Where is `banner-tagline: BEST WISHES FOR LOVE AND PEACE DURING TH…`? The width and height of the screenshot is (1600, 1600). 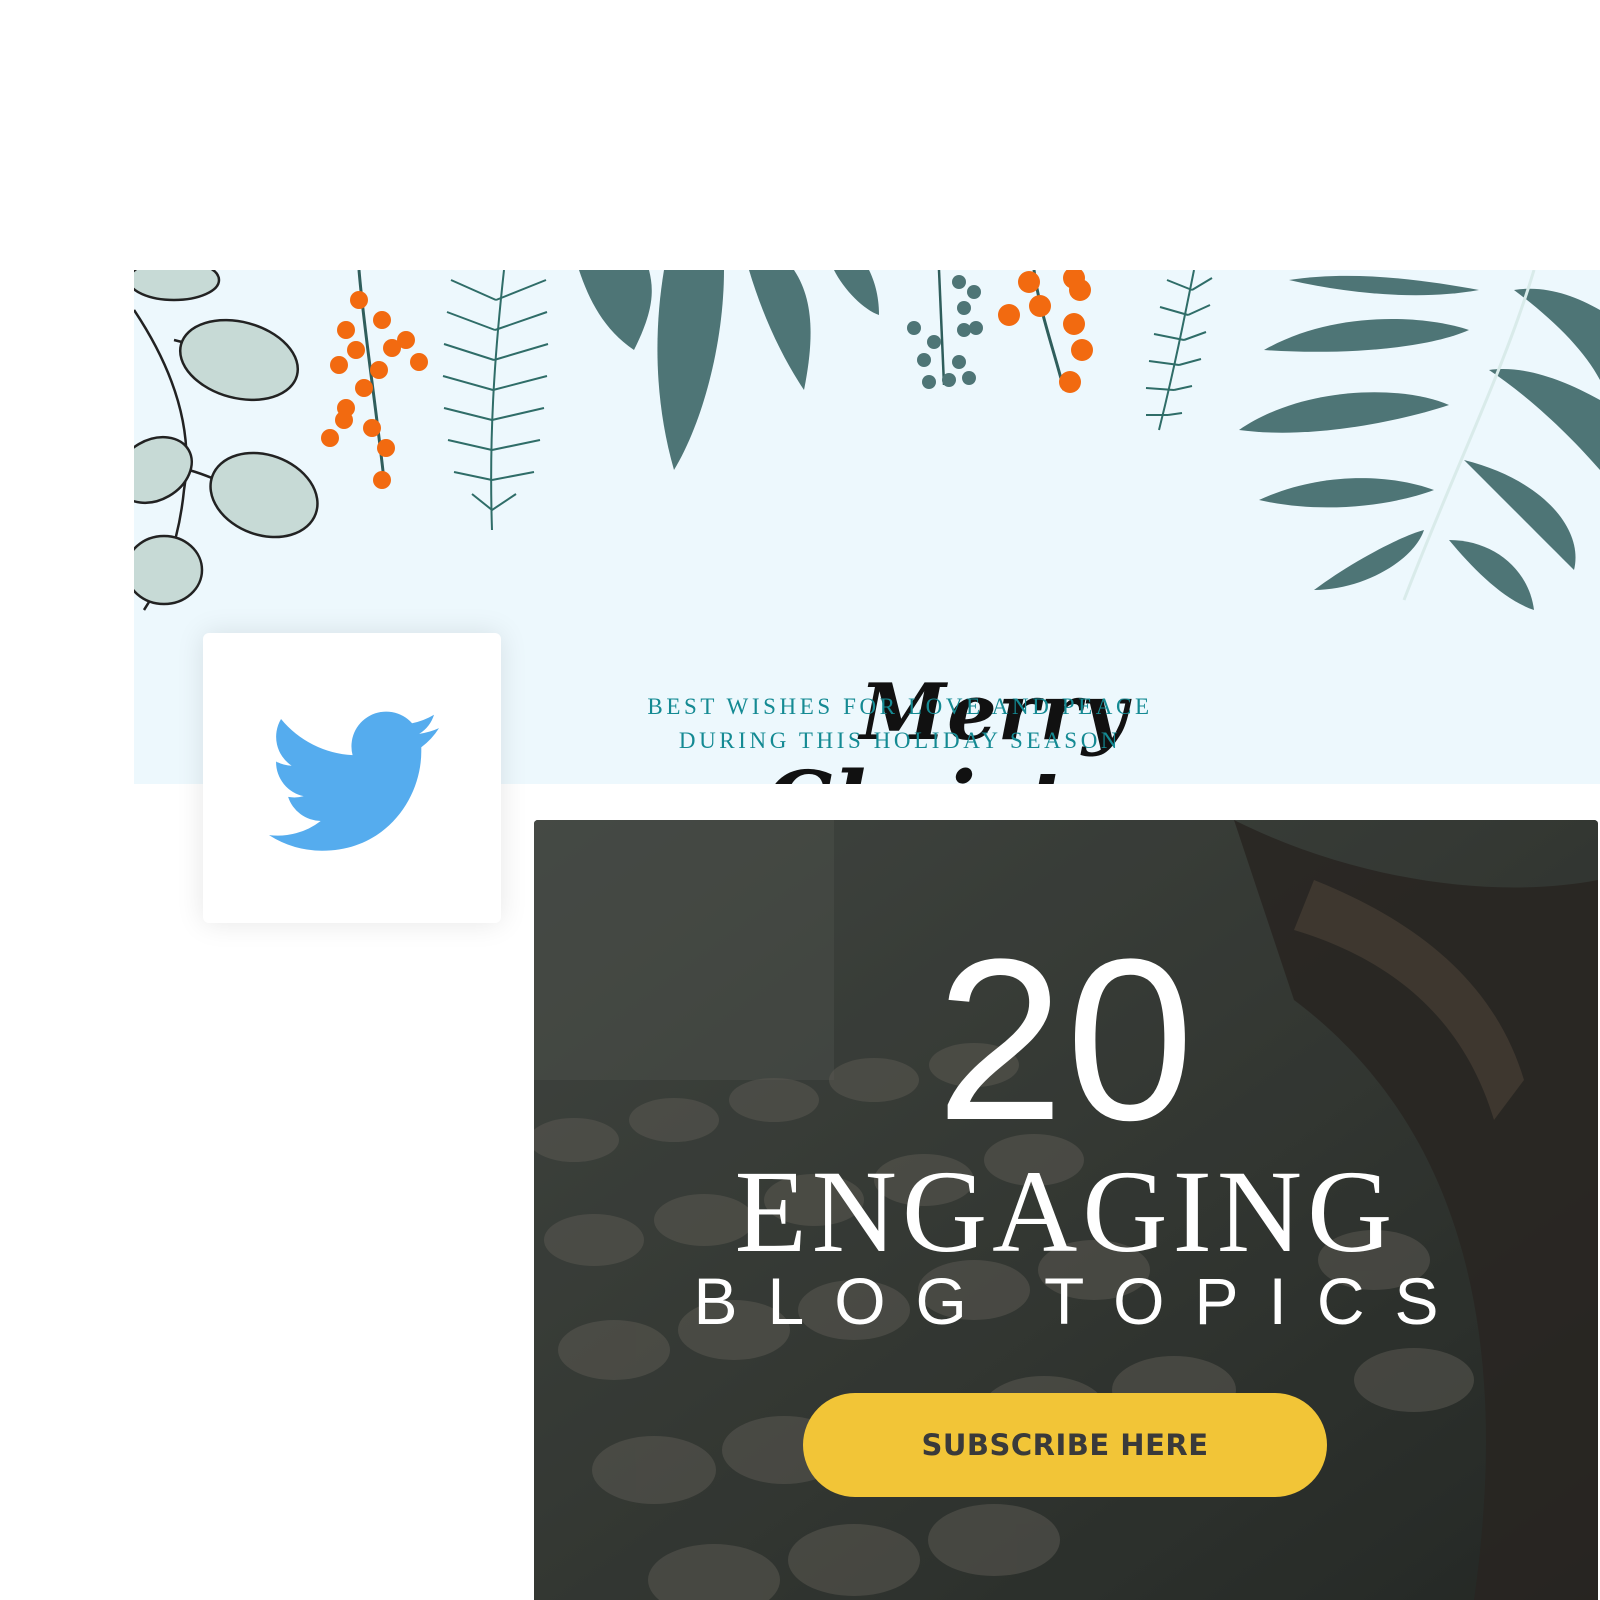
banner-tagline: BEST WISHES FOR LOVE AND PEACE DURING TH… is located at coordinates (900, 724).